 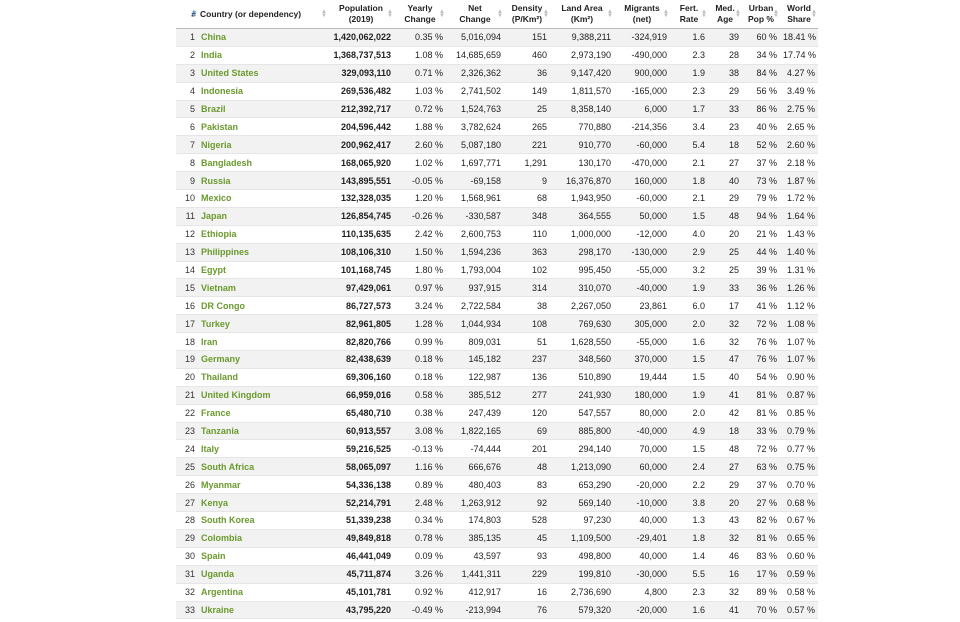 What do you see at coordinates (420, 181) in the screenshot?
I see `yearly-change-cell: -0.05 %` at bounding box center [420, 181].